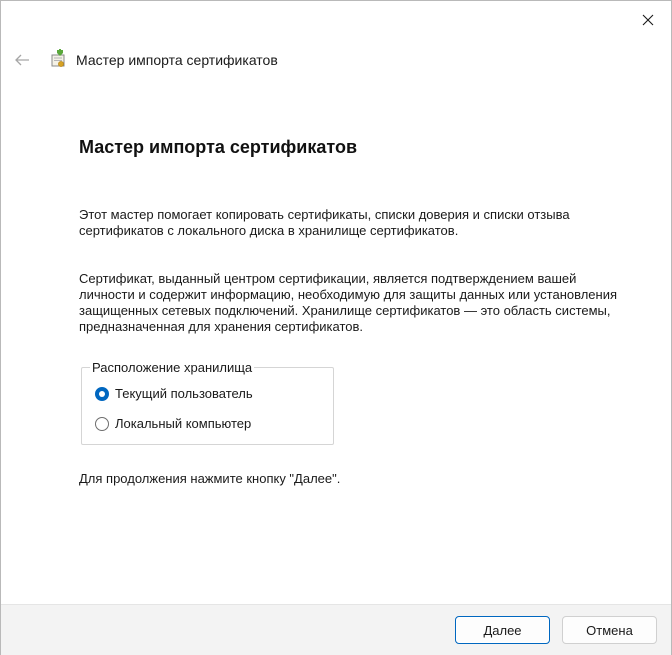 The width and height of the screenshot is (672, 655). What do you see at coordinates (177, 60) in the screenshot?
I see `window-title: Мастер импорта сертификатов` at bounding box center [177, 60].